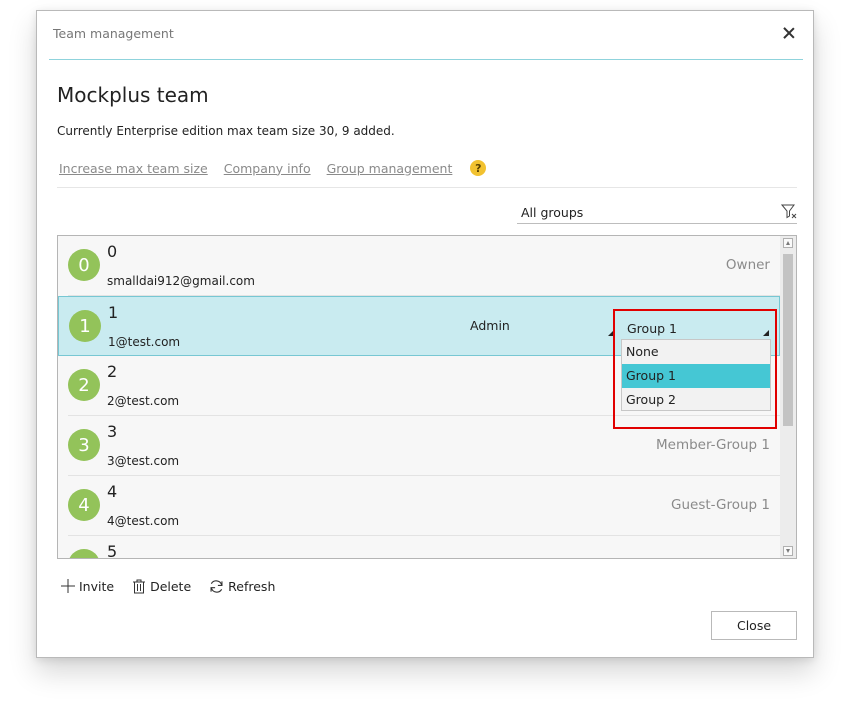 The image size is (852, 724). What do you see at coordinates (112, 431) in the screenshot?
I see `member-name: 3` at bounding box center [112, 431].